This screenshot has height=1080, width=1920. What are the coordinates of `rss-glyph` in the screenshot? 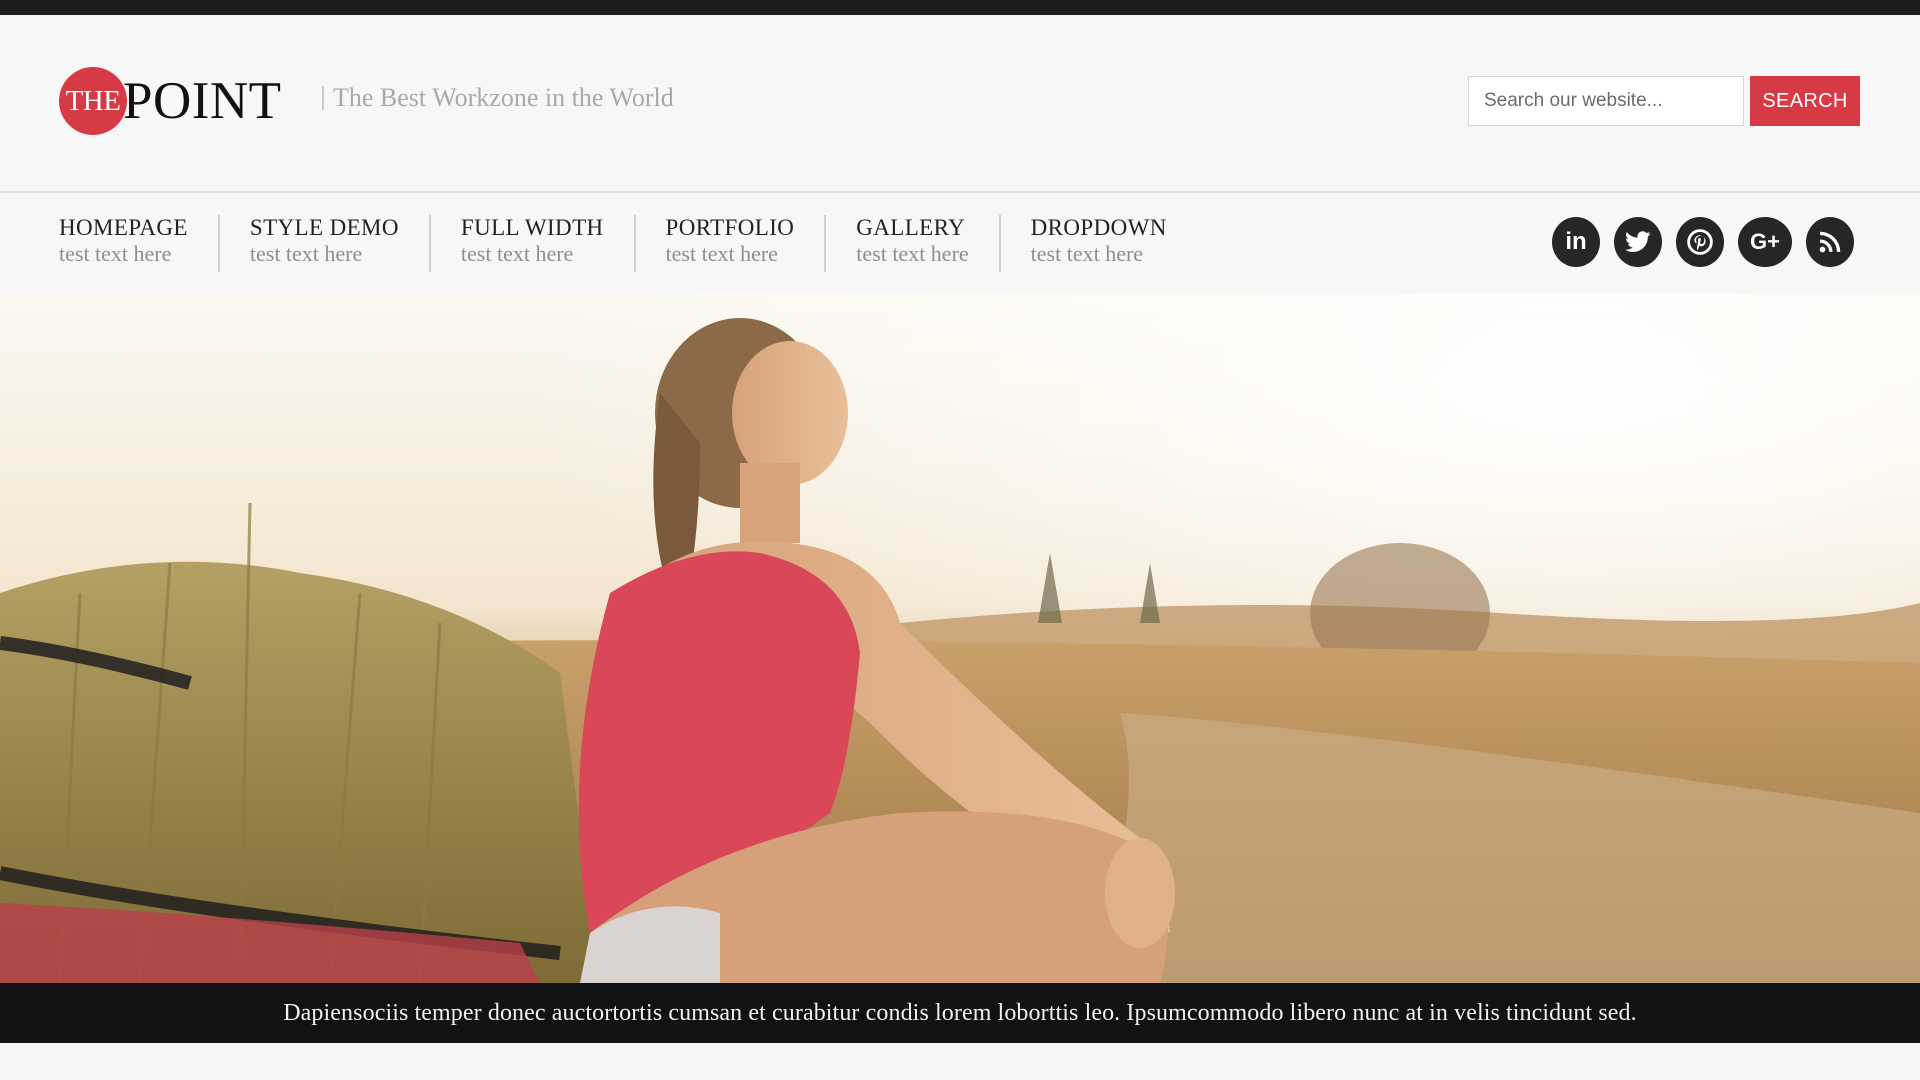 It's located at (1830, 242).